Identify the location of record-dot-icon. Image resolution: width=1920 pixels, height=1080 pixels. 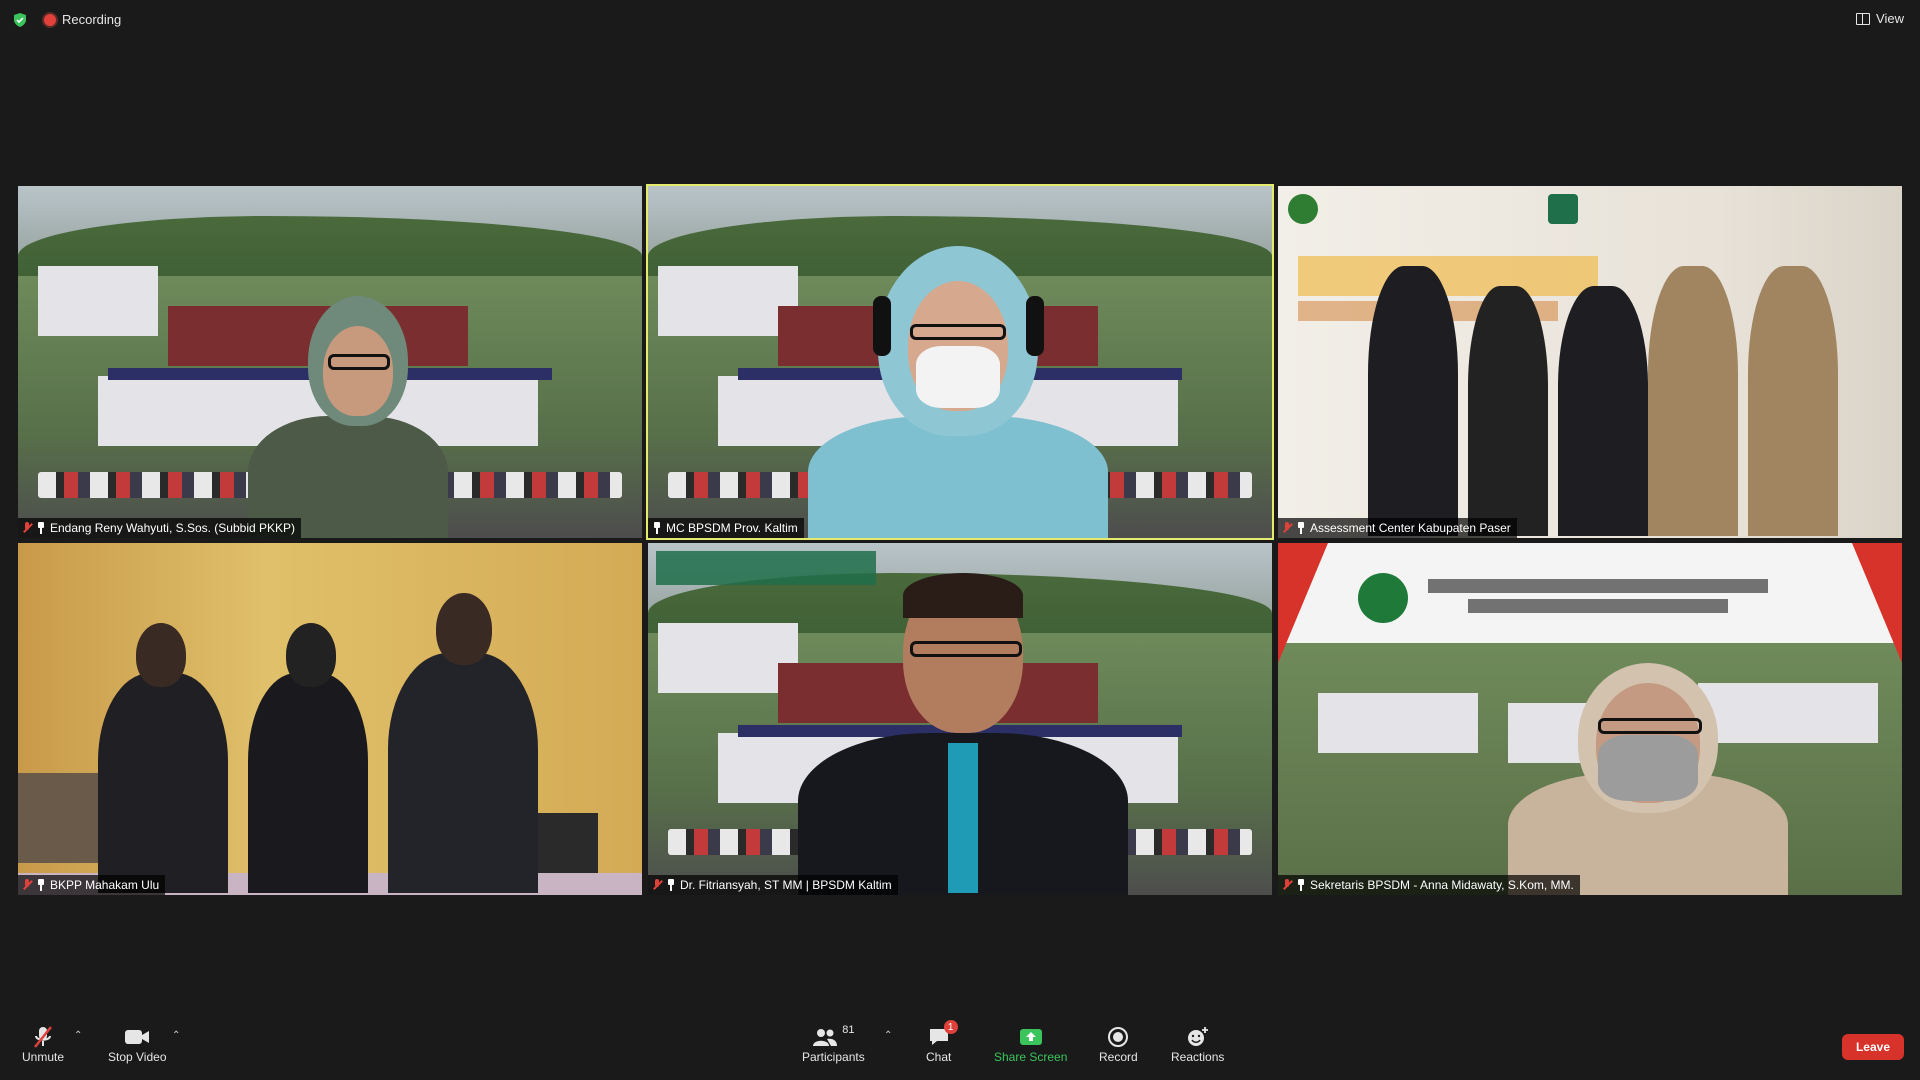
(50, 19).